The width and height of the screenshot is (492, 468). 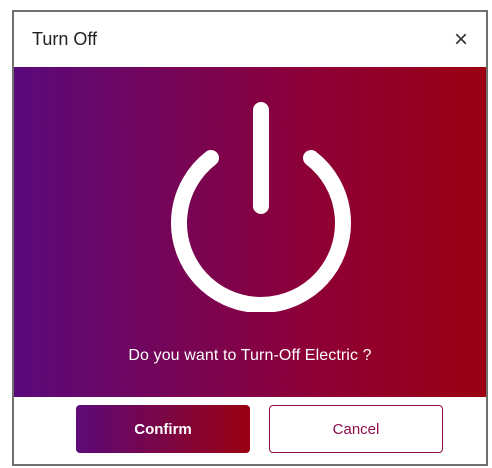 What do you see at coordinates (65, 39) in the screenshot?
I see `dialog-title: Turn Off` at bounding box center [65, 39].